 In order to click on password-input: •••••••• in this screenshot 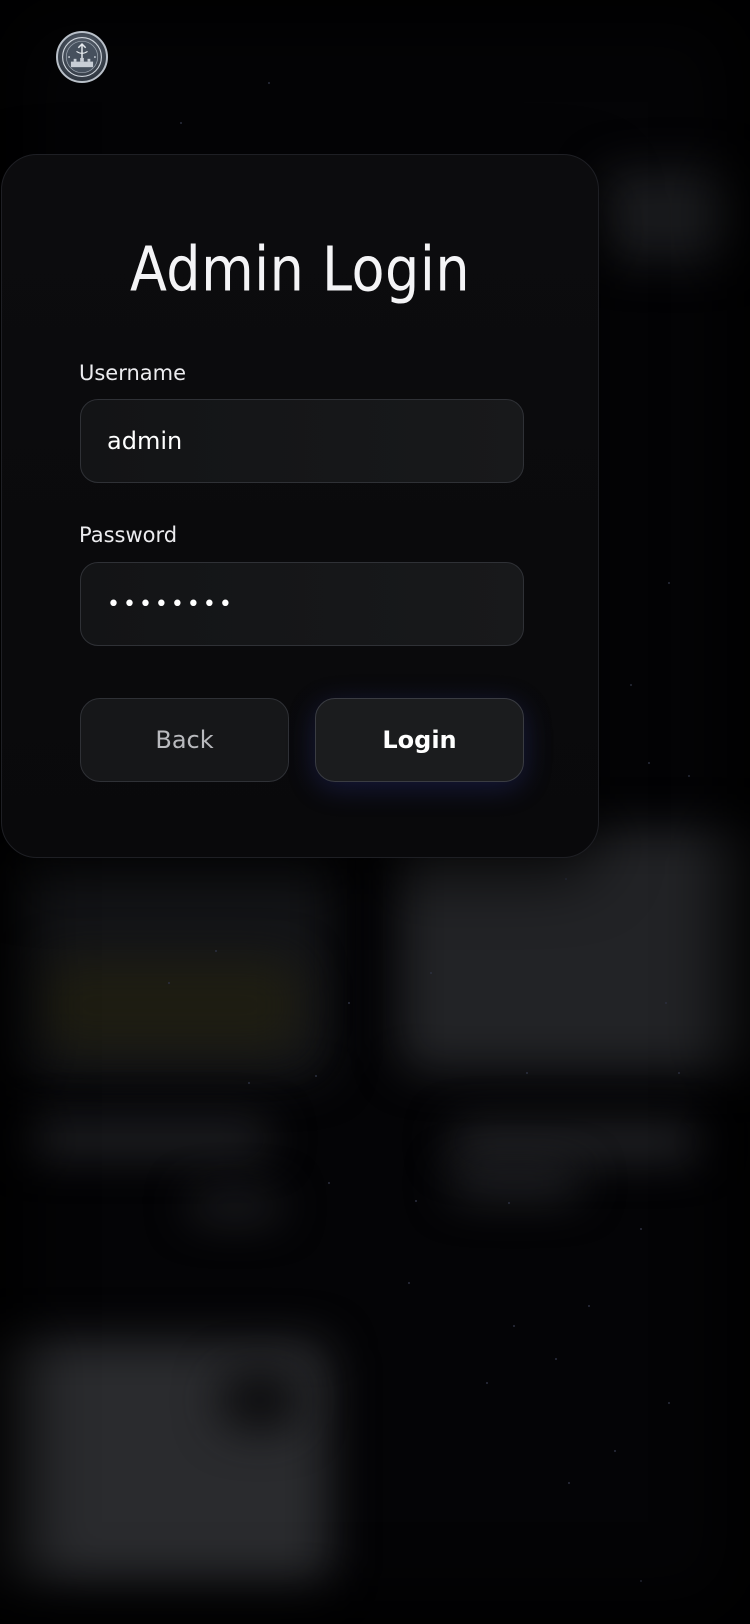, I will do `click(302, 604)`.